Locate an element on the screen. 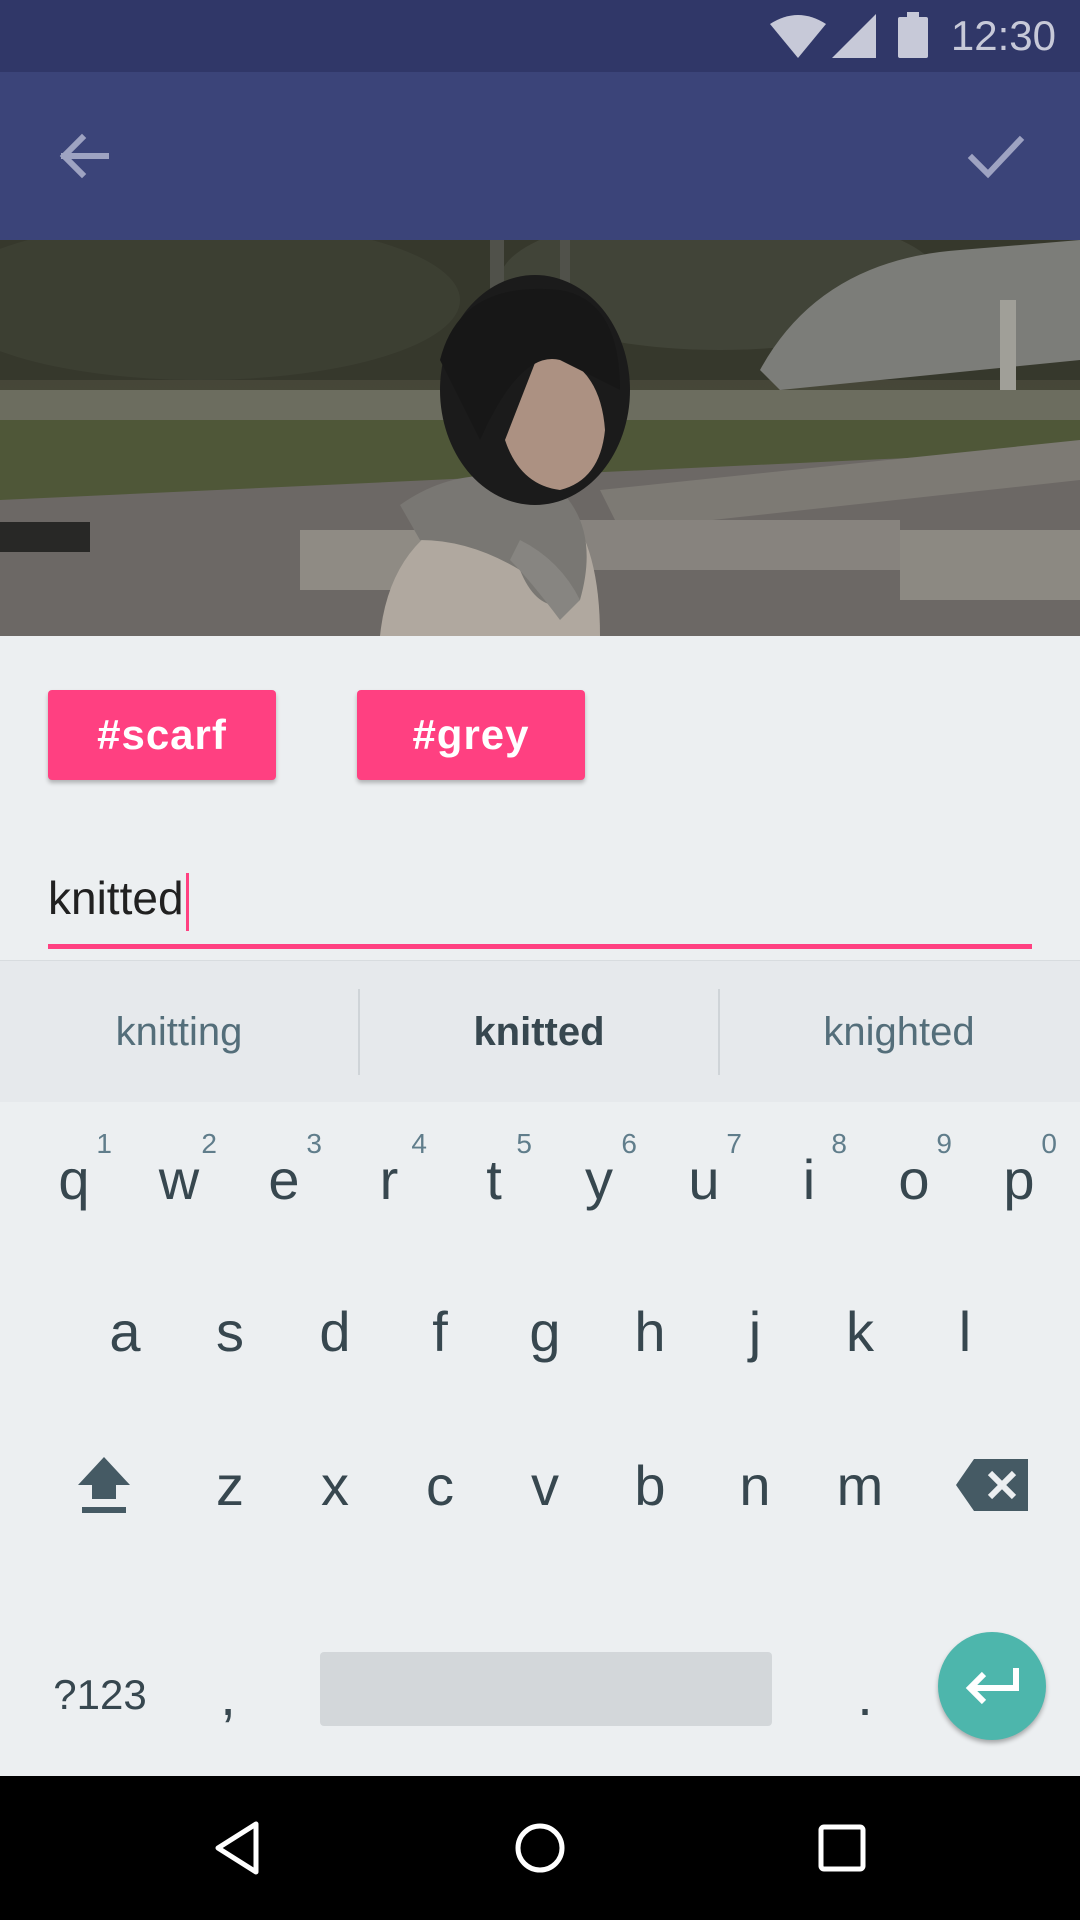 Image resolution: width=1080 pixels, height=1920 pixels. comma-key: , is located at coordinates (228, 1695).